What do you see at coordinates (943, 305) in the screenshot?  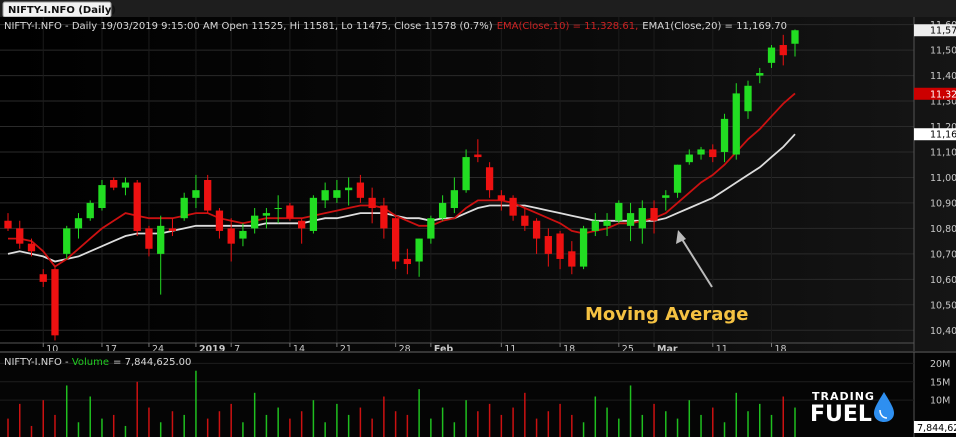 I see `y-tick-label: 10,500` at bounding box center [943, 305].